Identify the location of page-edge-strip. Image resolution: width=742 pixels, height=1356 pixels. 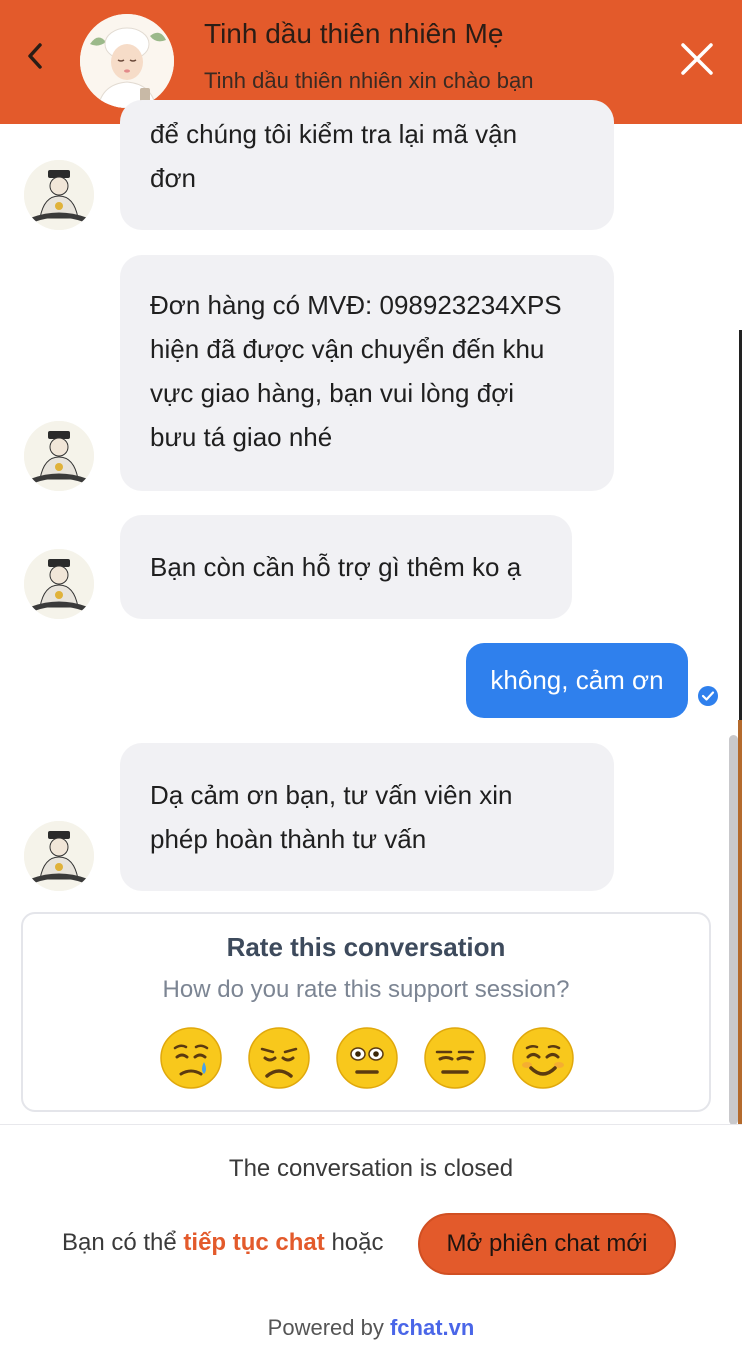
(740, 930).